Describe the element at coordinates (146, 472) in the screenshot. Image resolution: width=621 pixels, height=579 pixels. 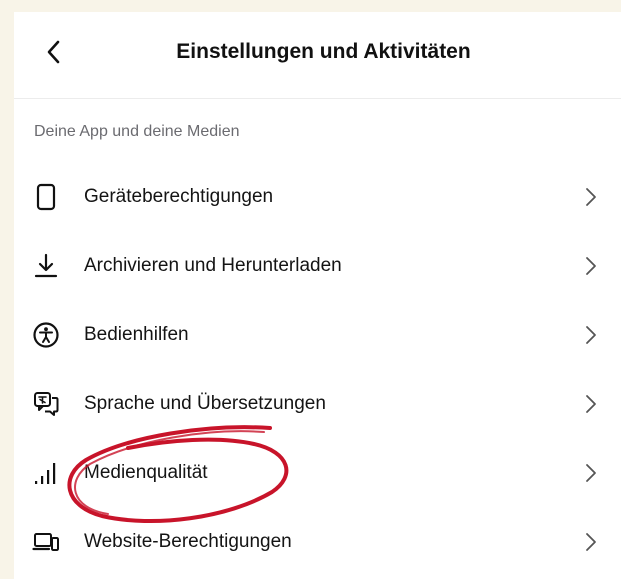
I see `settings-item-label: Medienqualität` at that location.